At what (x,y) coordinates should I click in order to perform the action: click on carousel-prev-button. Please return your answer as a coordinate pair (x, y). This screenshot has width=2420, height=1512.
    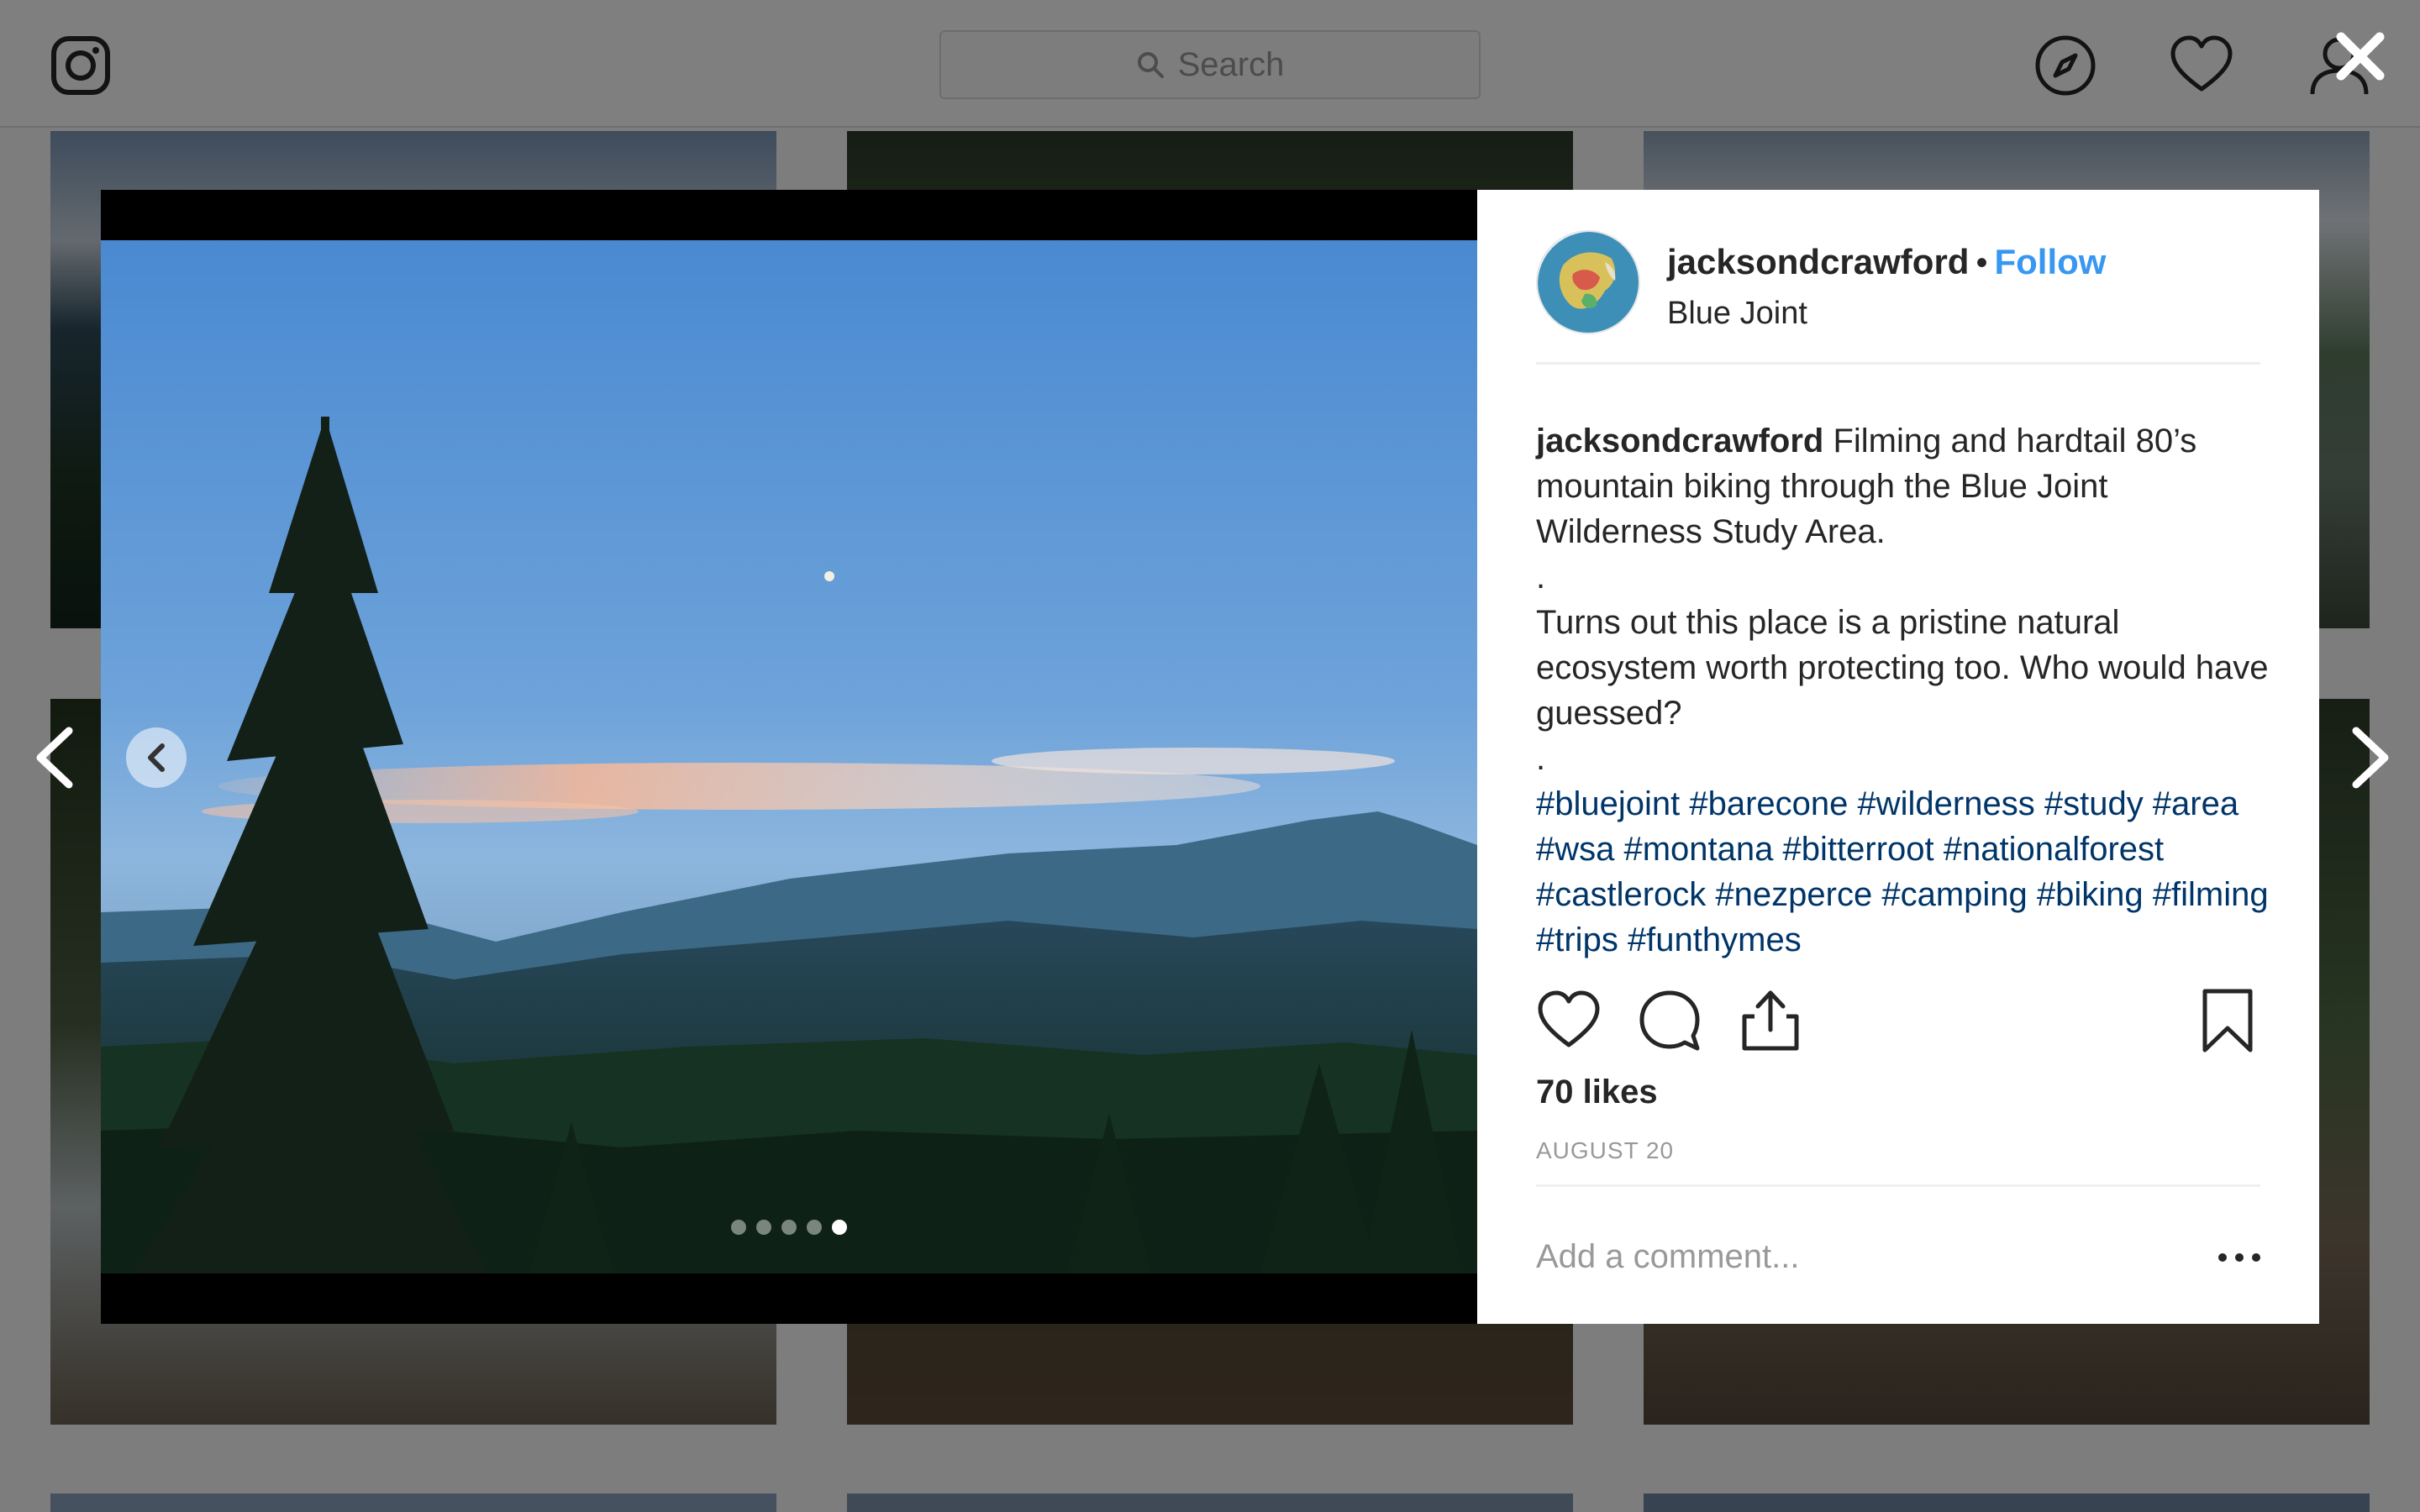
    Looking at the image, I should click on (157, 757).